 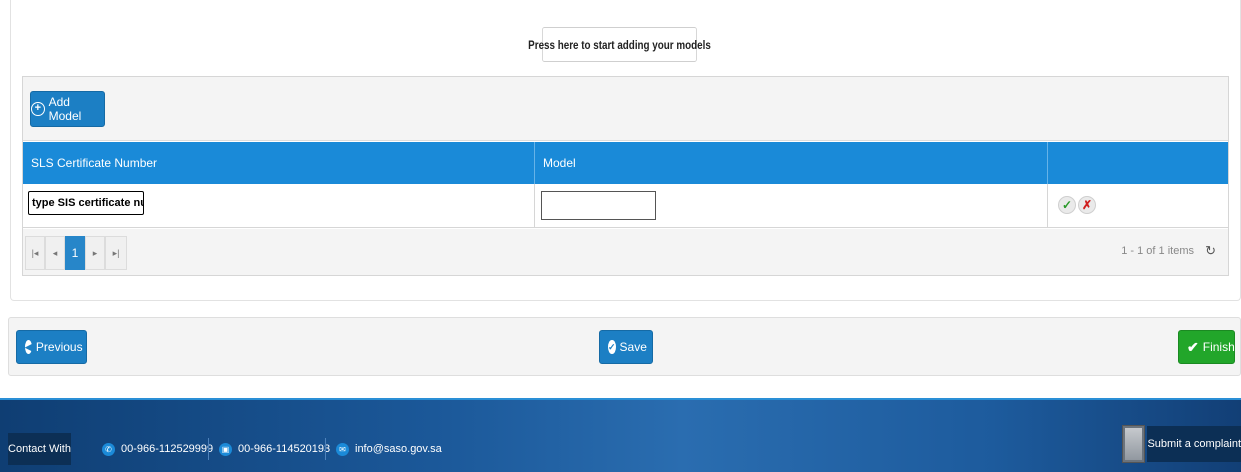 What do you see at coordinates (1210, 251) in the screenshot?
I see `refresh-icon: ↻` at bounding box center [1210, 251].